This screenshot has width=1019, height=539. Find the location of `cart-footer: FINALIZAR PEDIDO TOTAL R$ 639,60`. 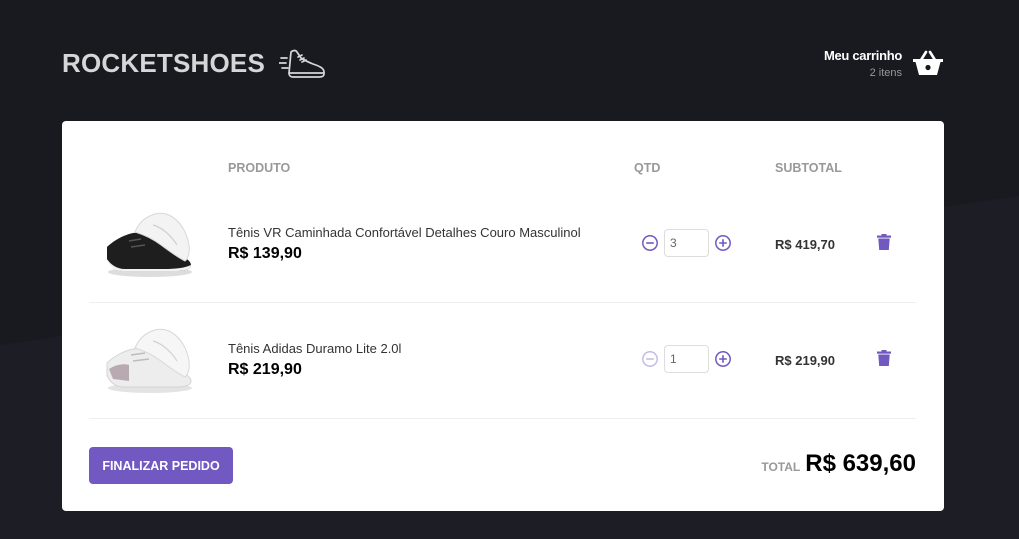

cart-footer: FINALIZAR PEDIDO TOTAL R$ 639,60 is located at coordinates (502, 465).